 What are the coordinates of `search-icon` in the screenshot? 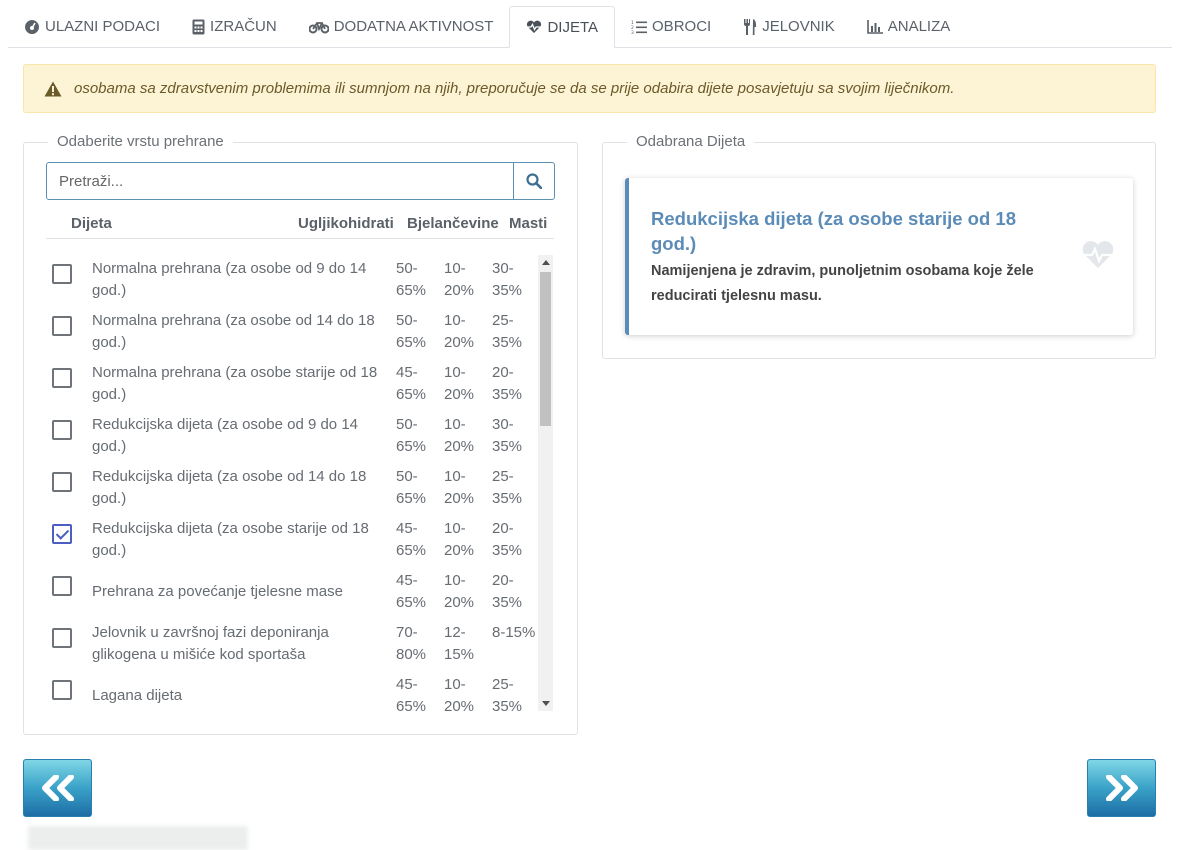 It's located at (534, 181).